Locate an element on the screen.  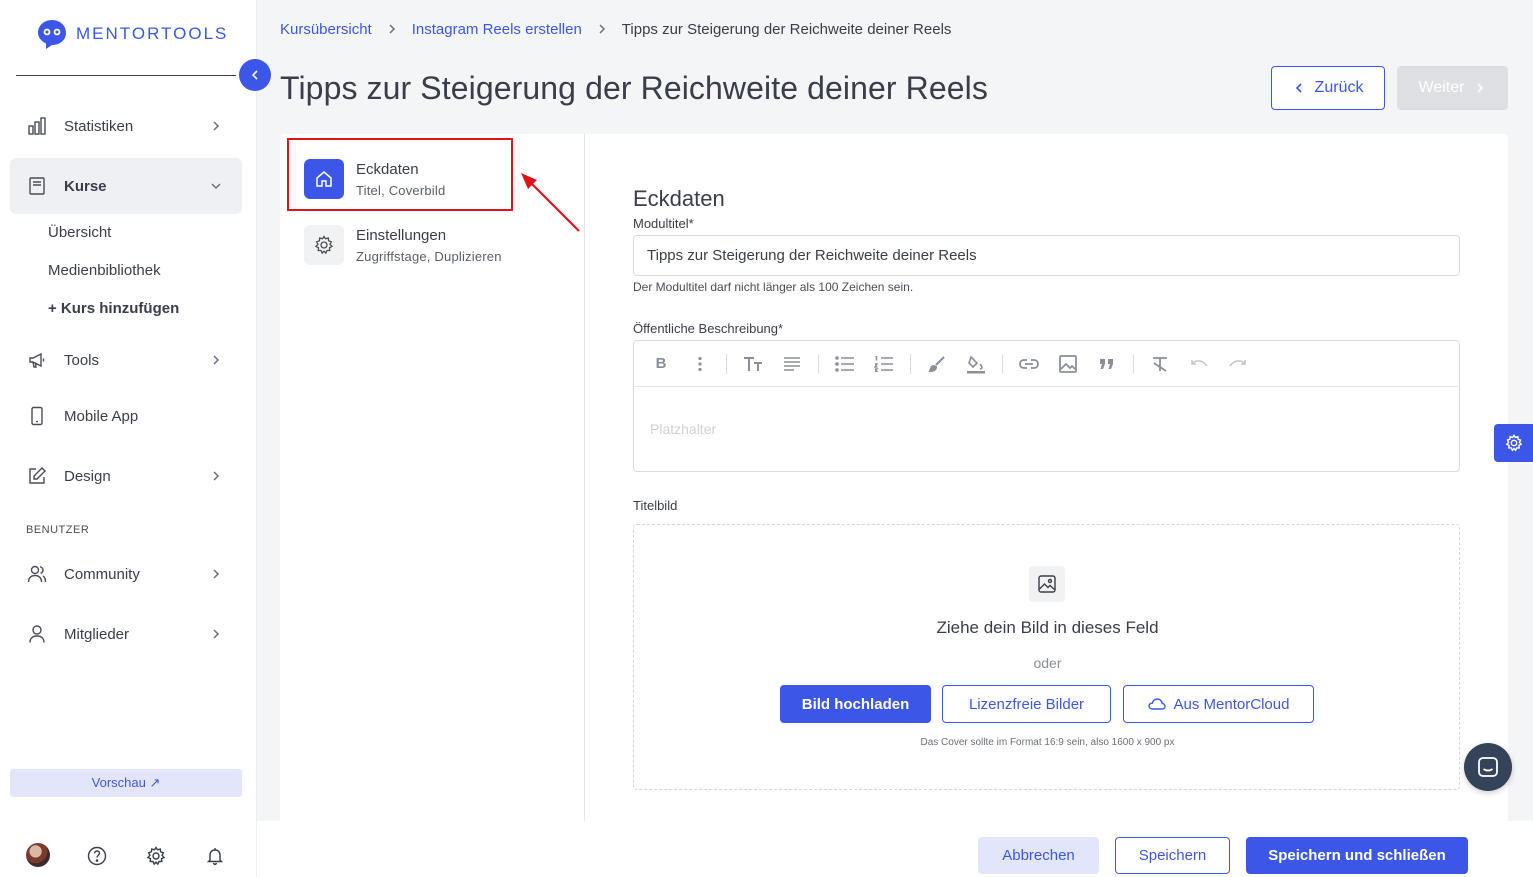
next-button: Weiter is located at coordinates (1452, 88).